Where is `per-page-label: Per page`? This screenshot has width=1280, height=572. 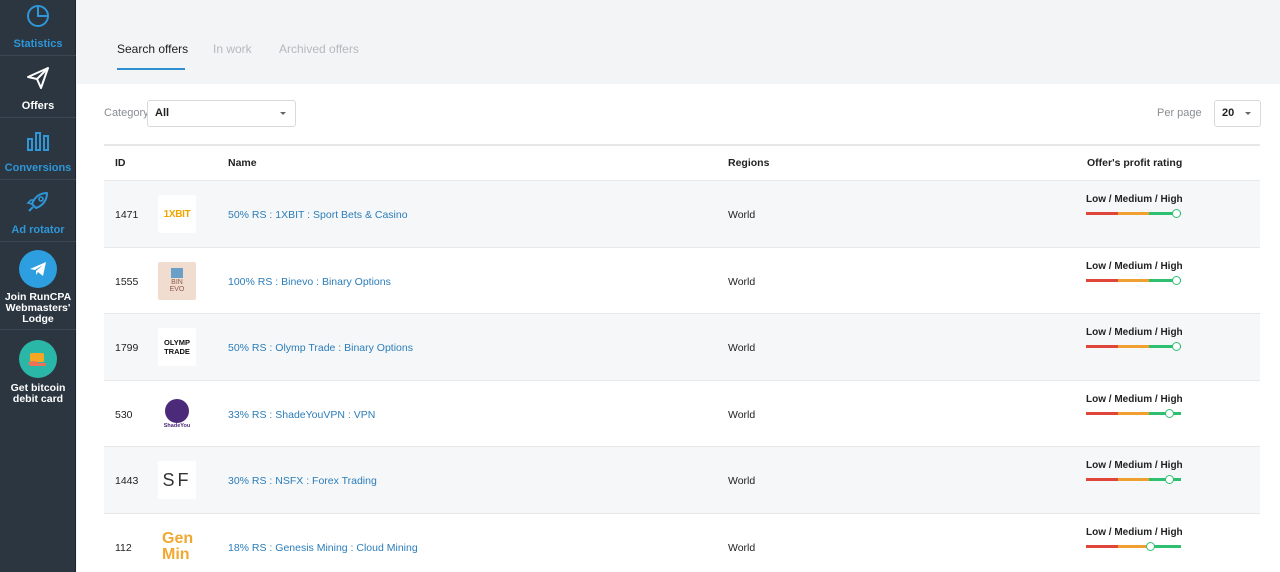 per-page-label: Per page is located at coordinates (1179, 113).